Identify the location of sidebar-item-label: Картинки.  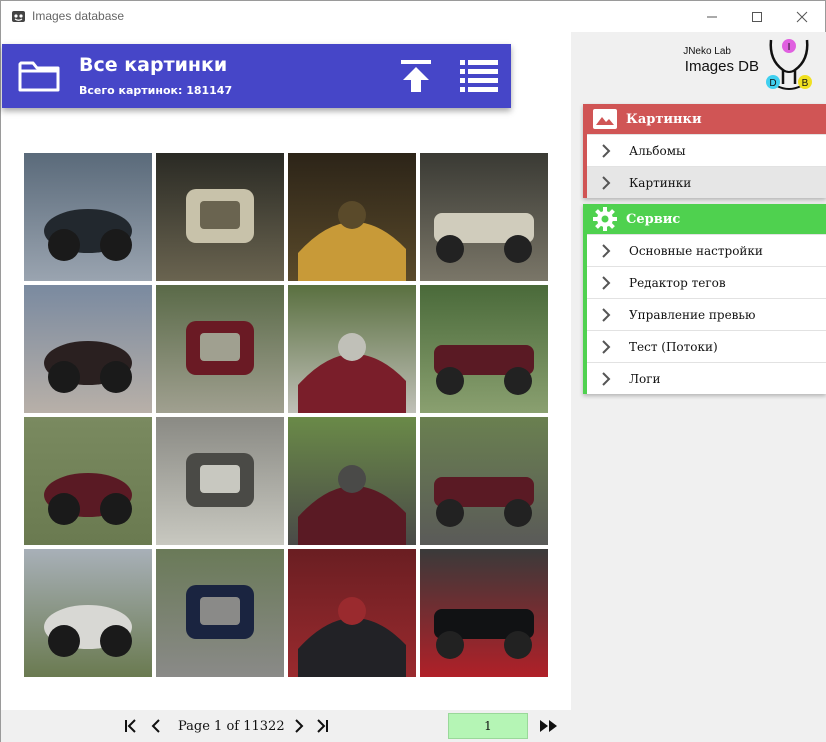
(660, 182).